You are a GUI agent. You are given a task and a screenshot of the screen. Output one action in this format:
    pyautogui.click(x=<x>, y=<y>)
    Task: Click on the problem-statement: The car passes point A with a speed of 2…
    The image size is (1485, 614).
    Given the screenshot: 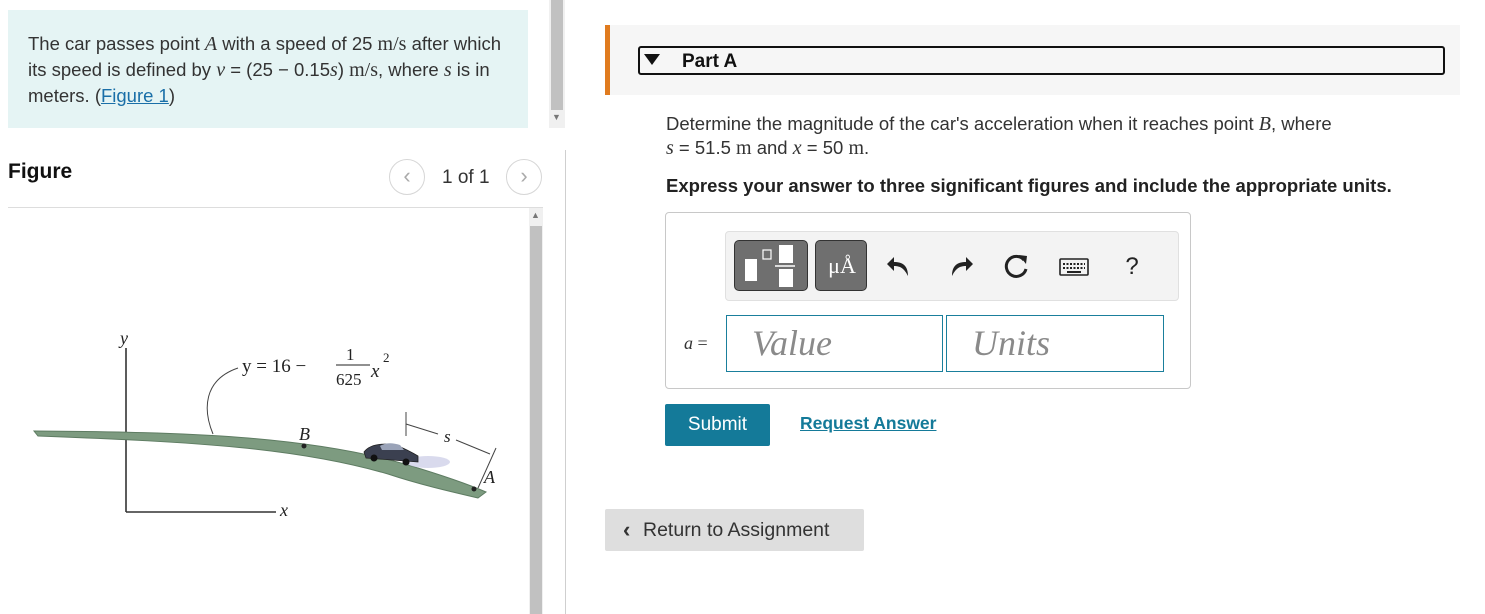 What is the action you would take?
    pyautogui.click(x=268, y=69)
    